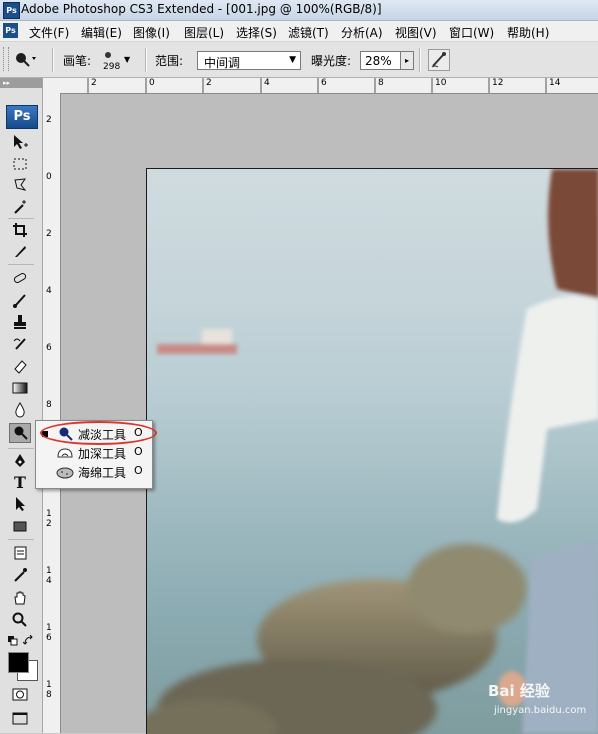 The image size is (598, 734). I want to click on dodge-icon, so click(21, 433).